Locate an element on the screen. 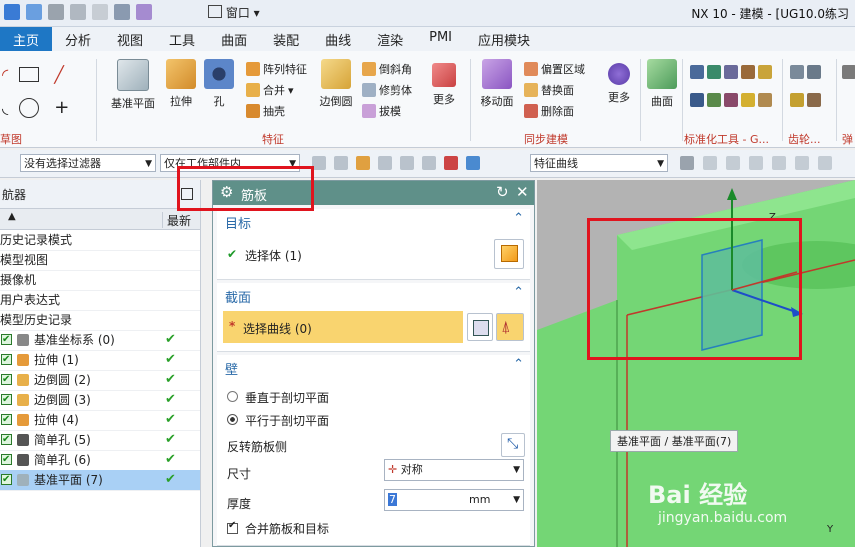 The width and height of the screenshot is (855, 547). window-menu: 窗口 ▾ is located at coordinates (234, 12).